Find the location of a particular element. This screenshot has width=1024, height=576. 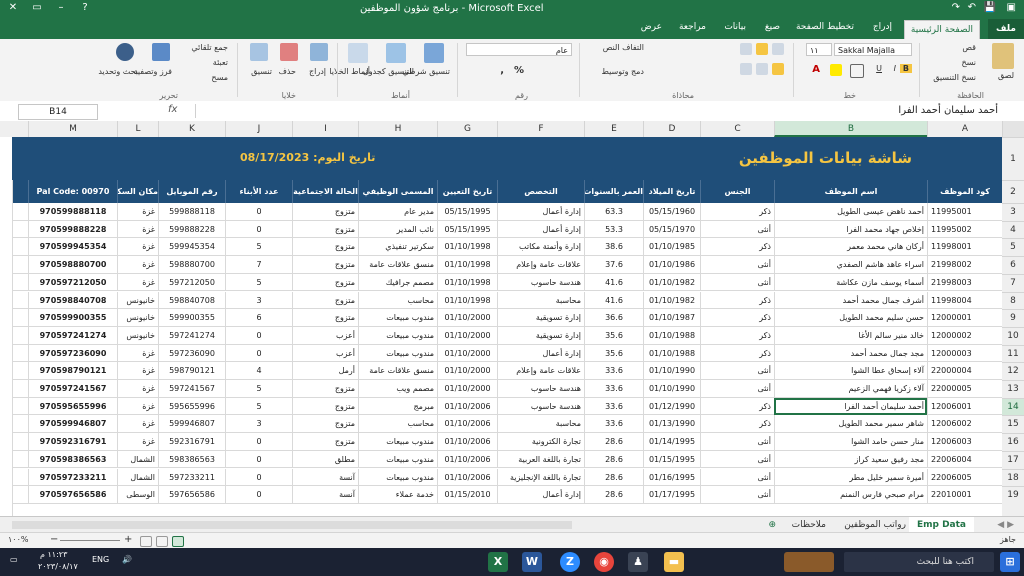

header-children: عدد الأبناء is located at coordinates (258, 191).